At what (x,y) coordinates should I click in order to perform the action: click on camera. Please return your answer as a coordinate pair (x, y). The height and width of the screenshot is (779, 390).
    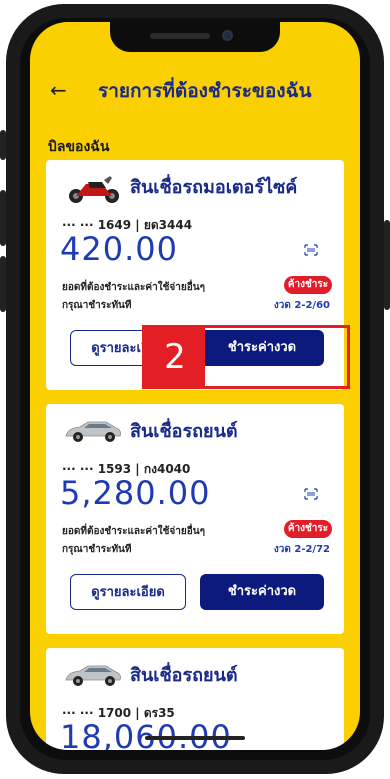
    Looking at the image, I should click on (227, 35).